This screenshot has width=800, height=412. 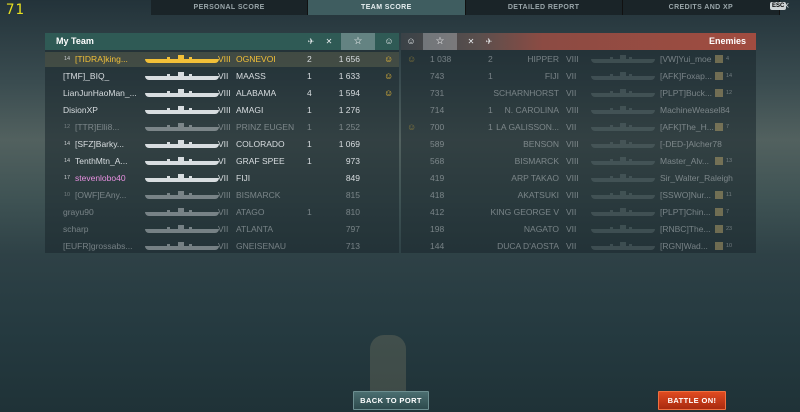 I want to click on team-score: 1 069, so click(x=349, y=144).